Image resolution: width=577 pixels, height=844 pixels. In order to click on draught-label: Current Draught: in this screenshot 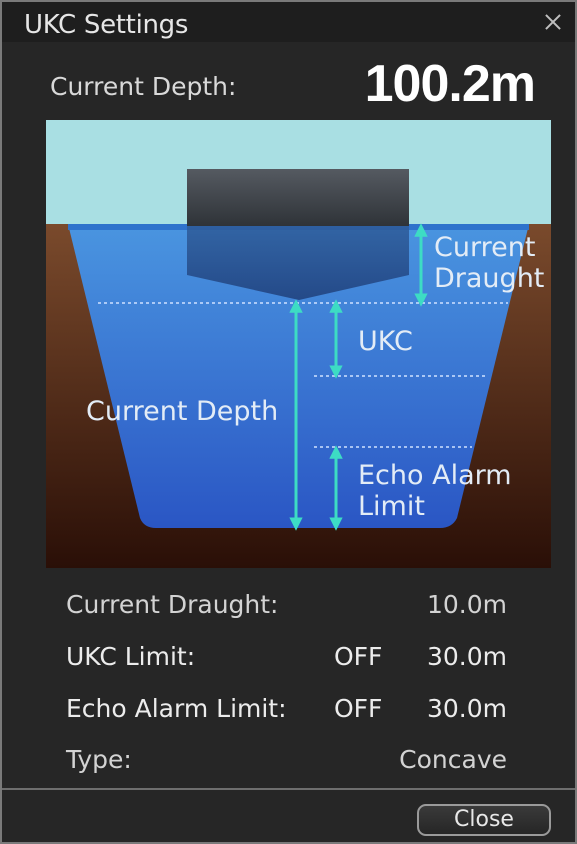, I will do `click(172, 604)`.